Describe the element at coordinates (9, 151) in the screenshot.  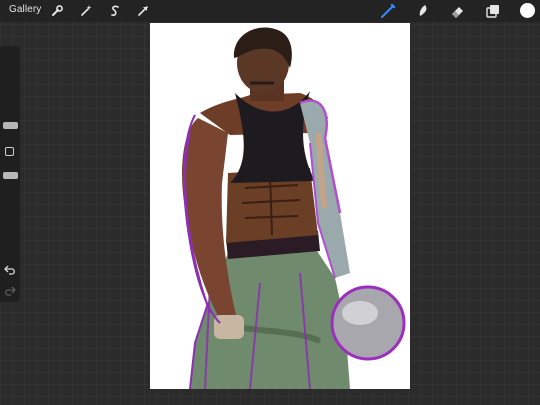
I see `modify-button` at that location.